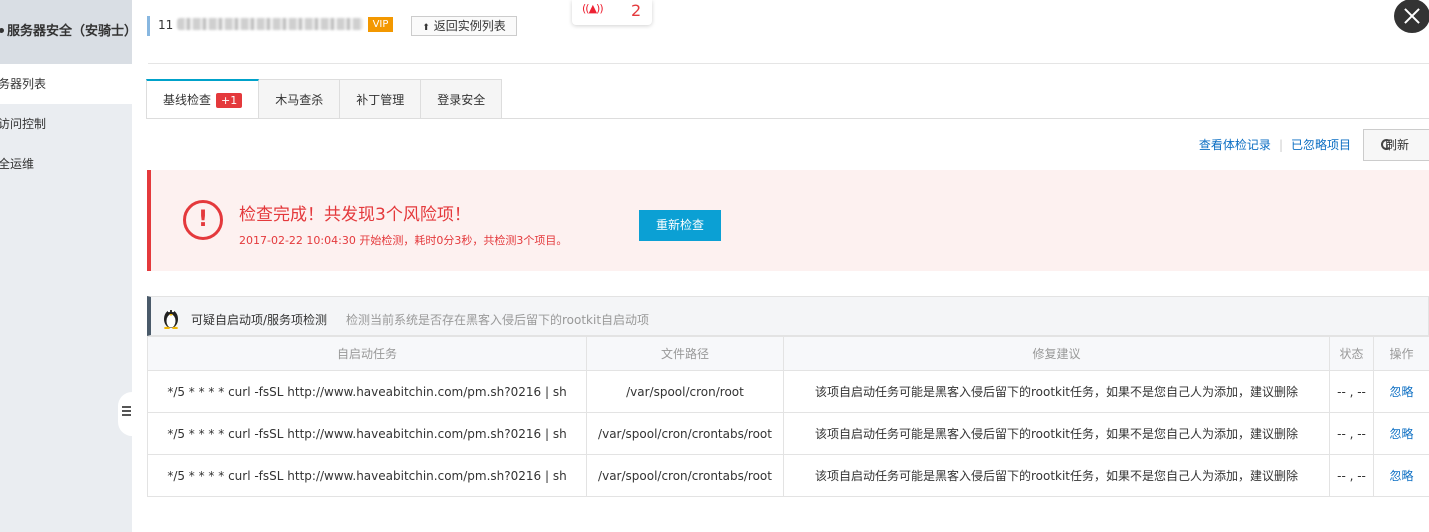 Image resolution: width=1429 pixels, height=532 pixels. I want to click on instance-name: 11, so click(261, 25).